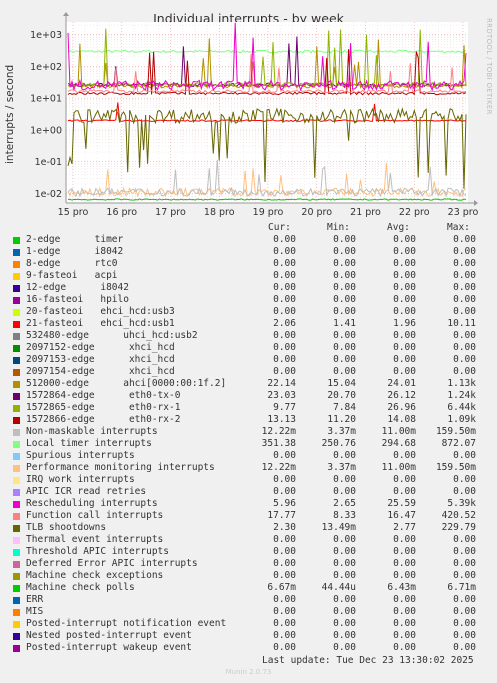  I want to click on legend-label: APIC ICR read retries, so click(86, 491).